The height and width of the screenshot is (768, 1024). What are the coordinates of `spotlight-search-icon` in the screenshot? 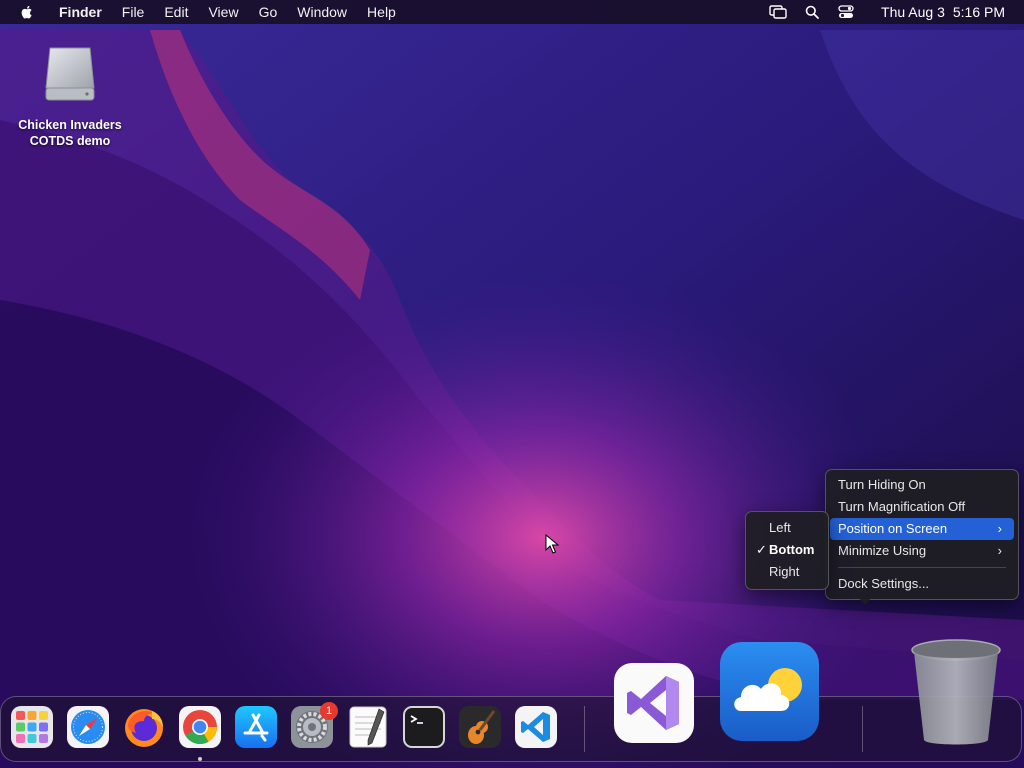 It's located at (812, 12).